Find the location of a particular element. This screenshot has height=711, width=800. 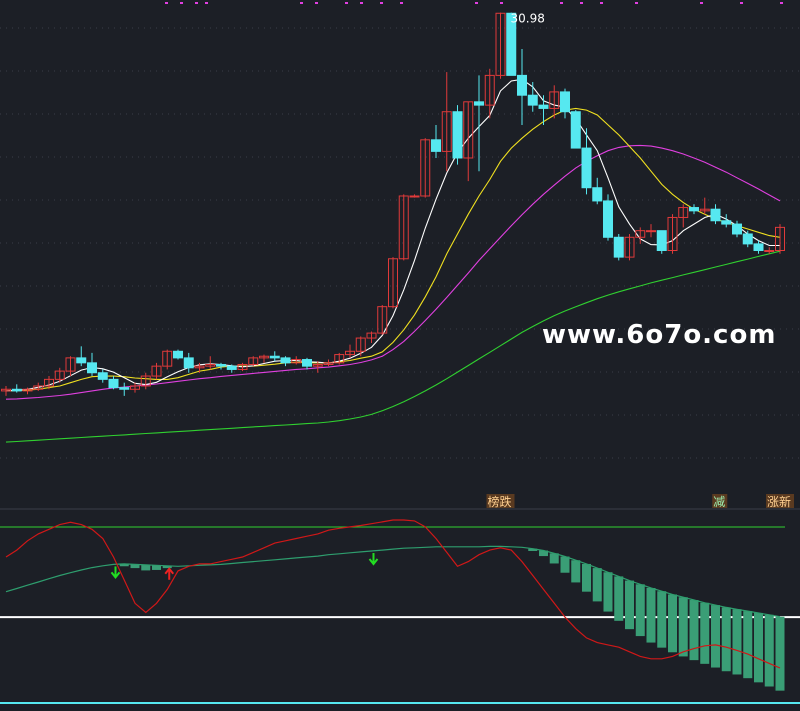

tag-label: 涨新 is located at coordinates (779, 501).